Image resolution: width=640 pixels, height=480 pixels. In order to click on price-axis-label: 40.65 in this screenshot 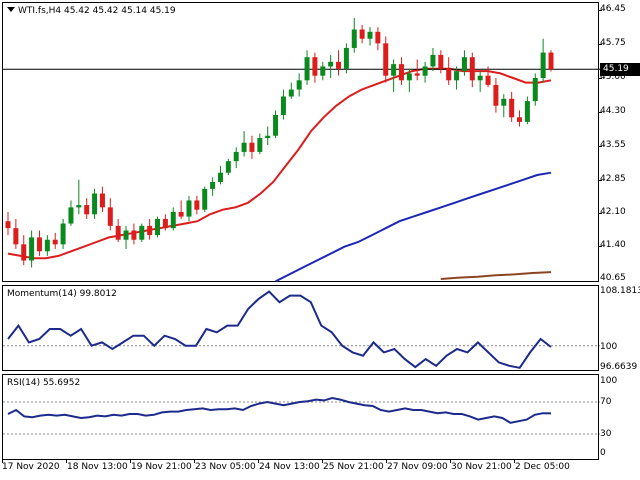, I will do `click(613, 278)`.